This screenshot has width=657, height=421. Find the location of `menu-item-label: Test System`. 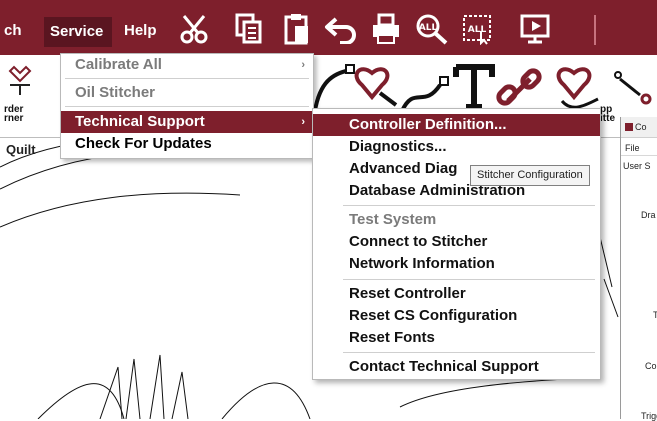

menu-item-label: Test System is located at coordinates (393, 219).